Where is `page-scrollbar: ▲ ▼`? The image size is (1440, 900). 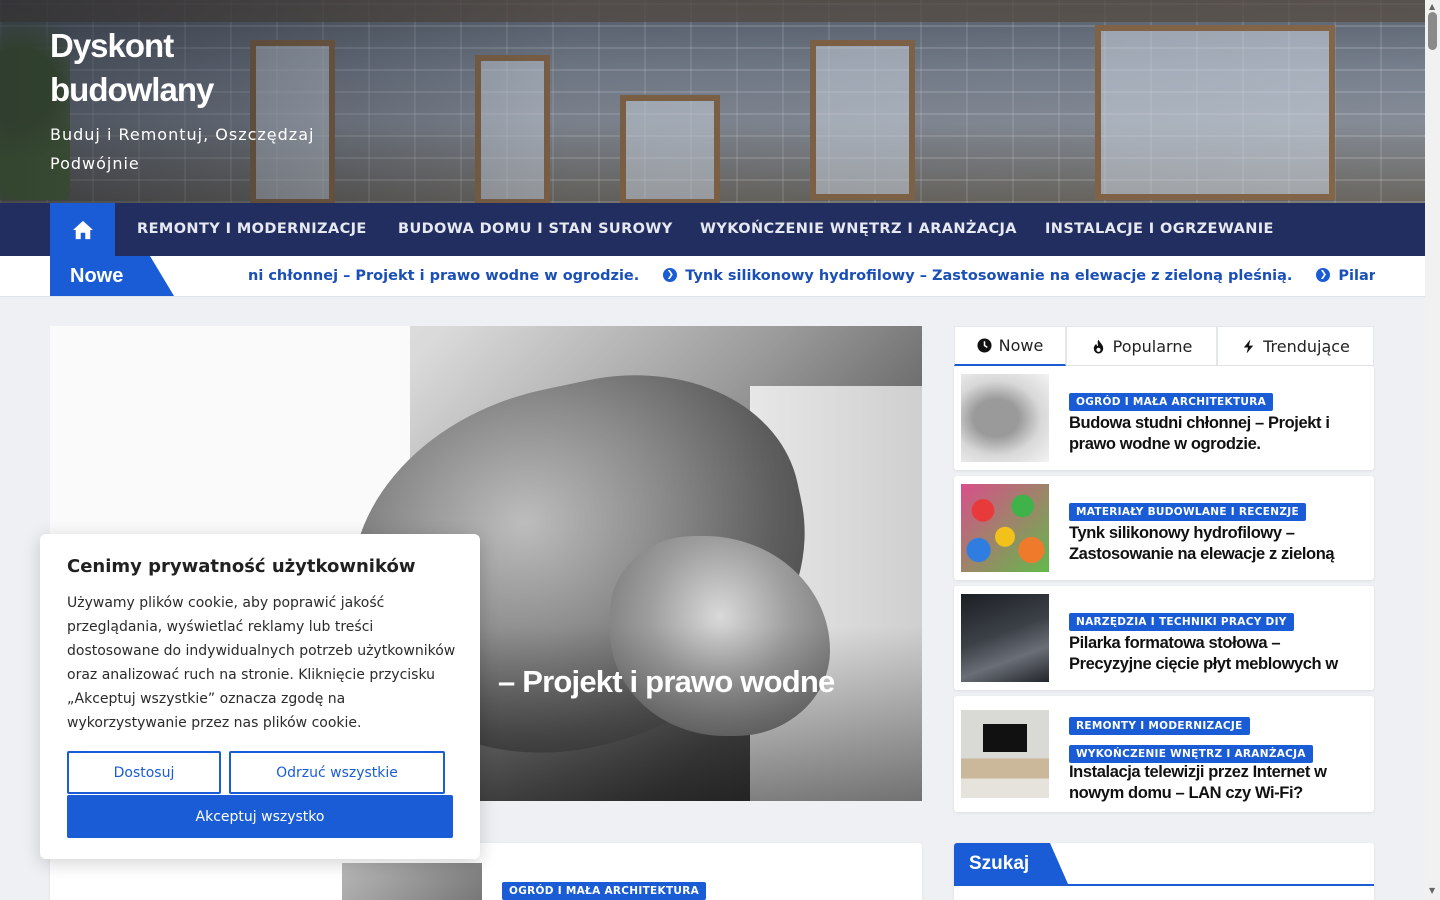
page-scrollbar: ▲ ▼ is located at coordinates (1432, 450).